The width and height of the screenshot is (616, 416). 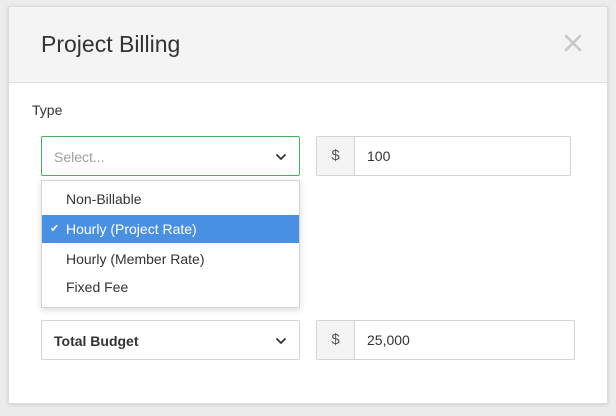 I want to click on close-button, so click(x=573, y=43).